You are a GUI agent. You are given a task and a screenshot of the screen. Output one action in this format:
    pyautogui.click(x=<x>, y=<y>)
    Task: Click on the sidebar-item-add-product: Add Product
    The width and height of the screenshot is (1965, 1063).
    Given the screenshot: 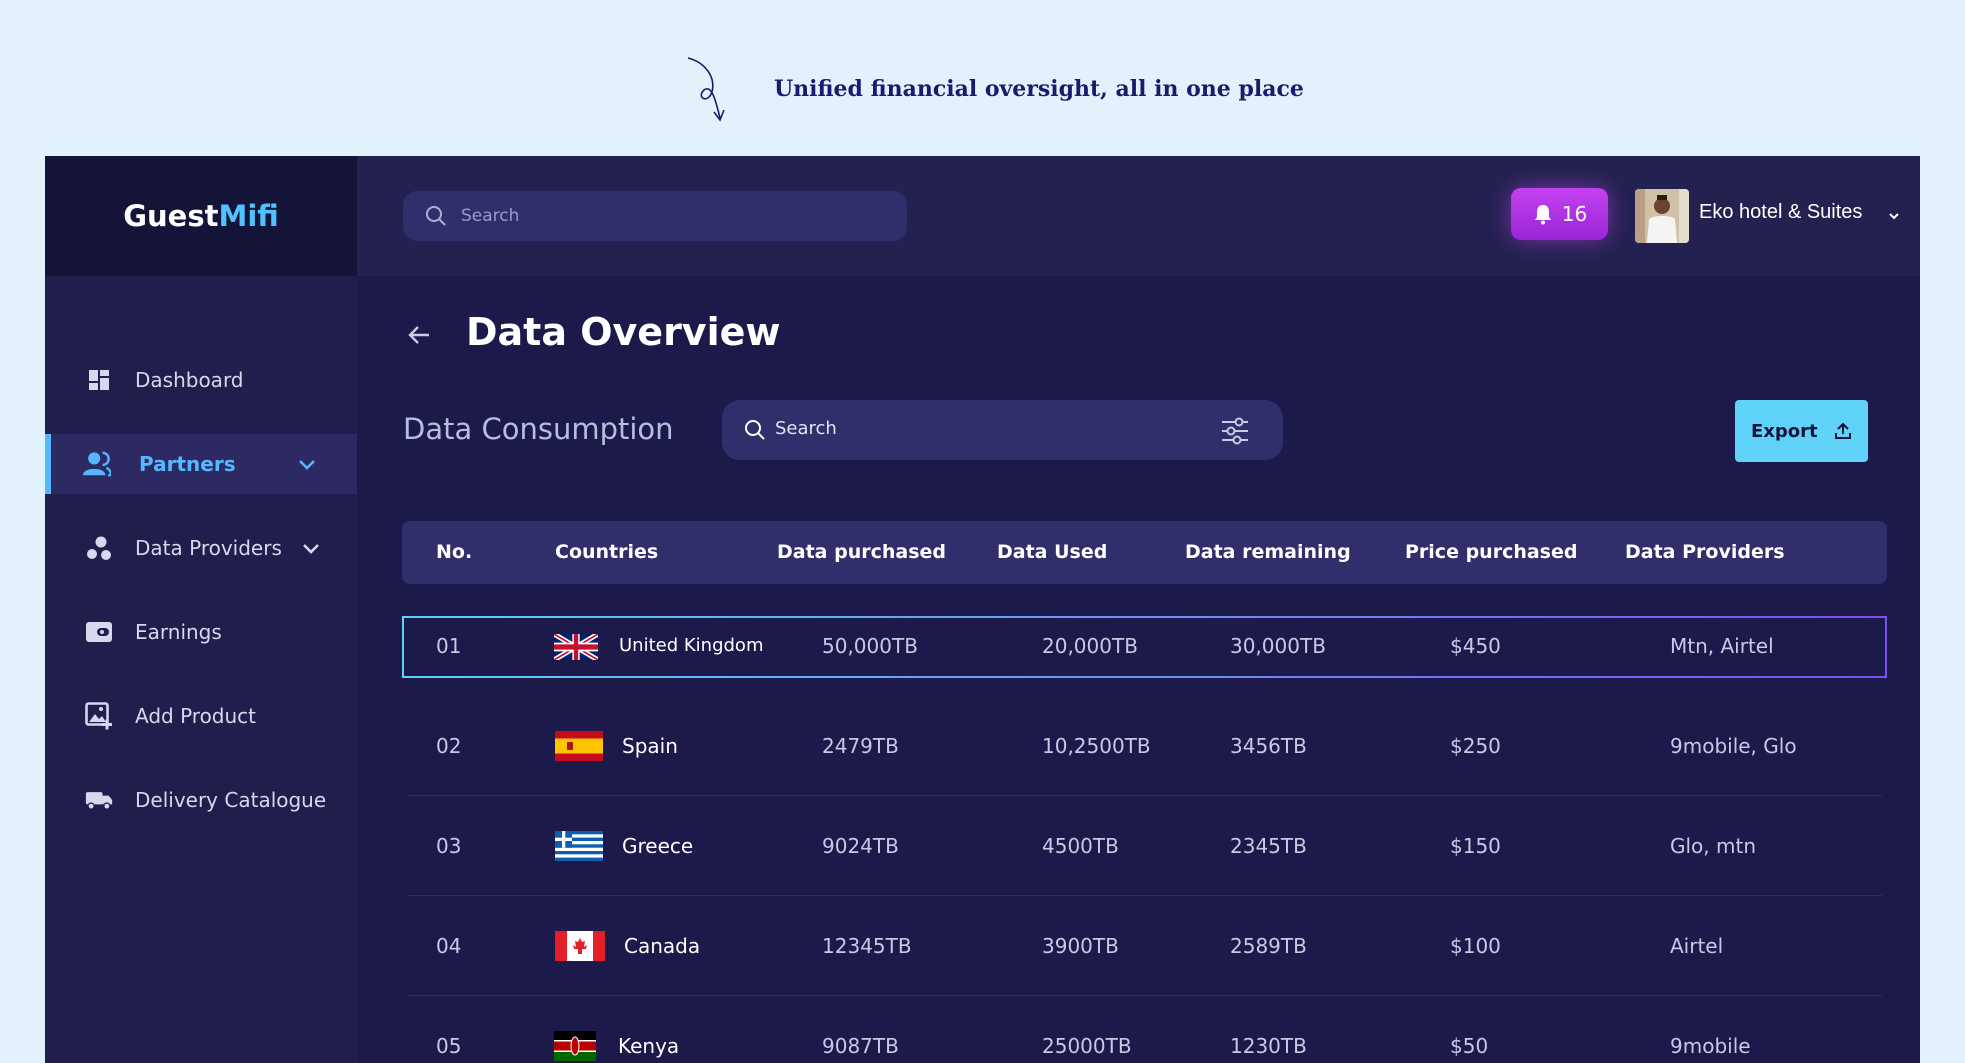 What is the action you would take?
    pyautogui.click(x=201, y=716)
    